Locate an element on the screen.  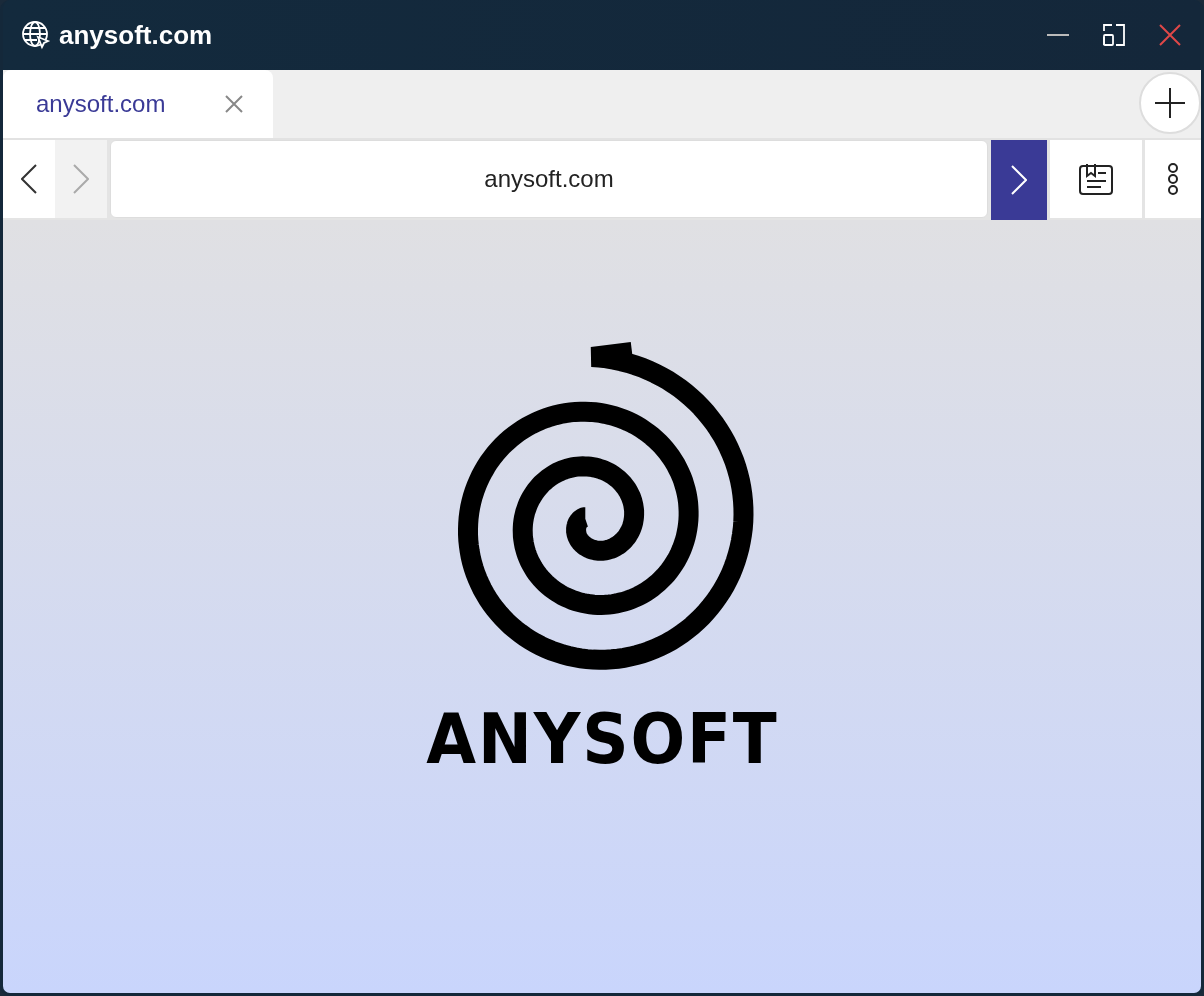
chevron-left-icon is located at coordinates (29, 179).